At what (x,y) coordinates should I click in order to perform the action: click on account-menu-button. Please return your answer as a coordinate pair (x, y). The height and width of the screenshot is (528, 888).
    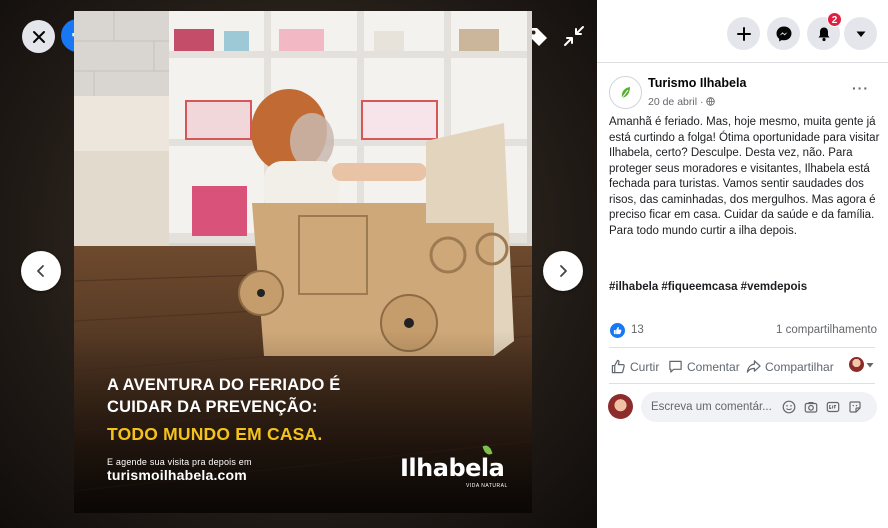
    Looking at the image, I should click on (860, 33).